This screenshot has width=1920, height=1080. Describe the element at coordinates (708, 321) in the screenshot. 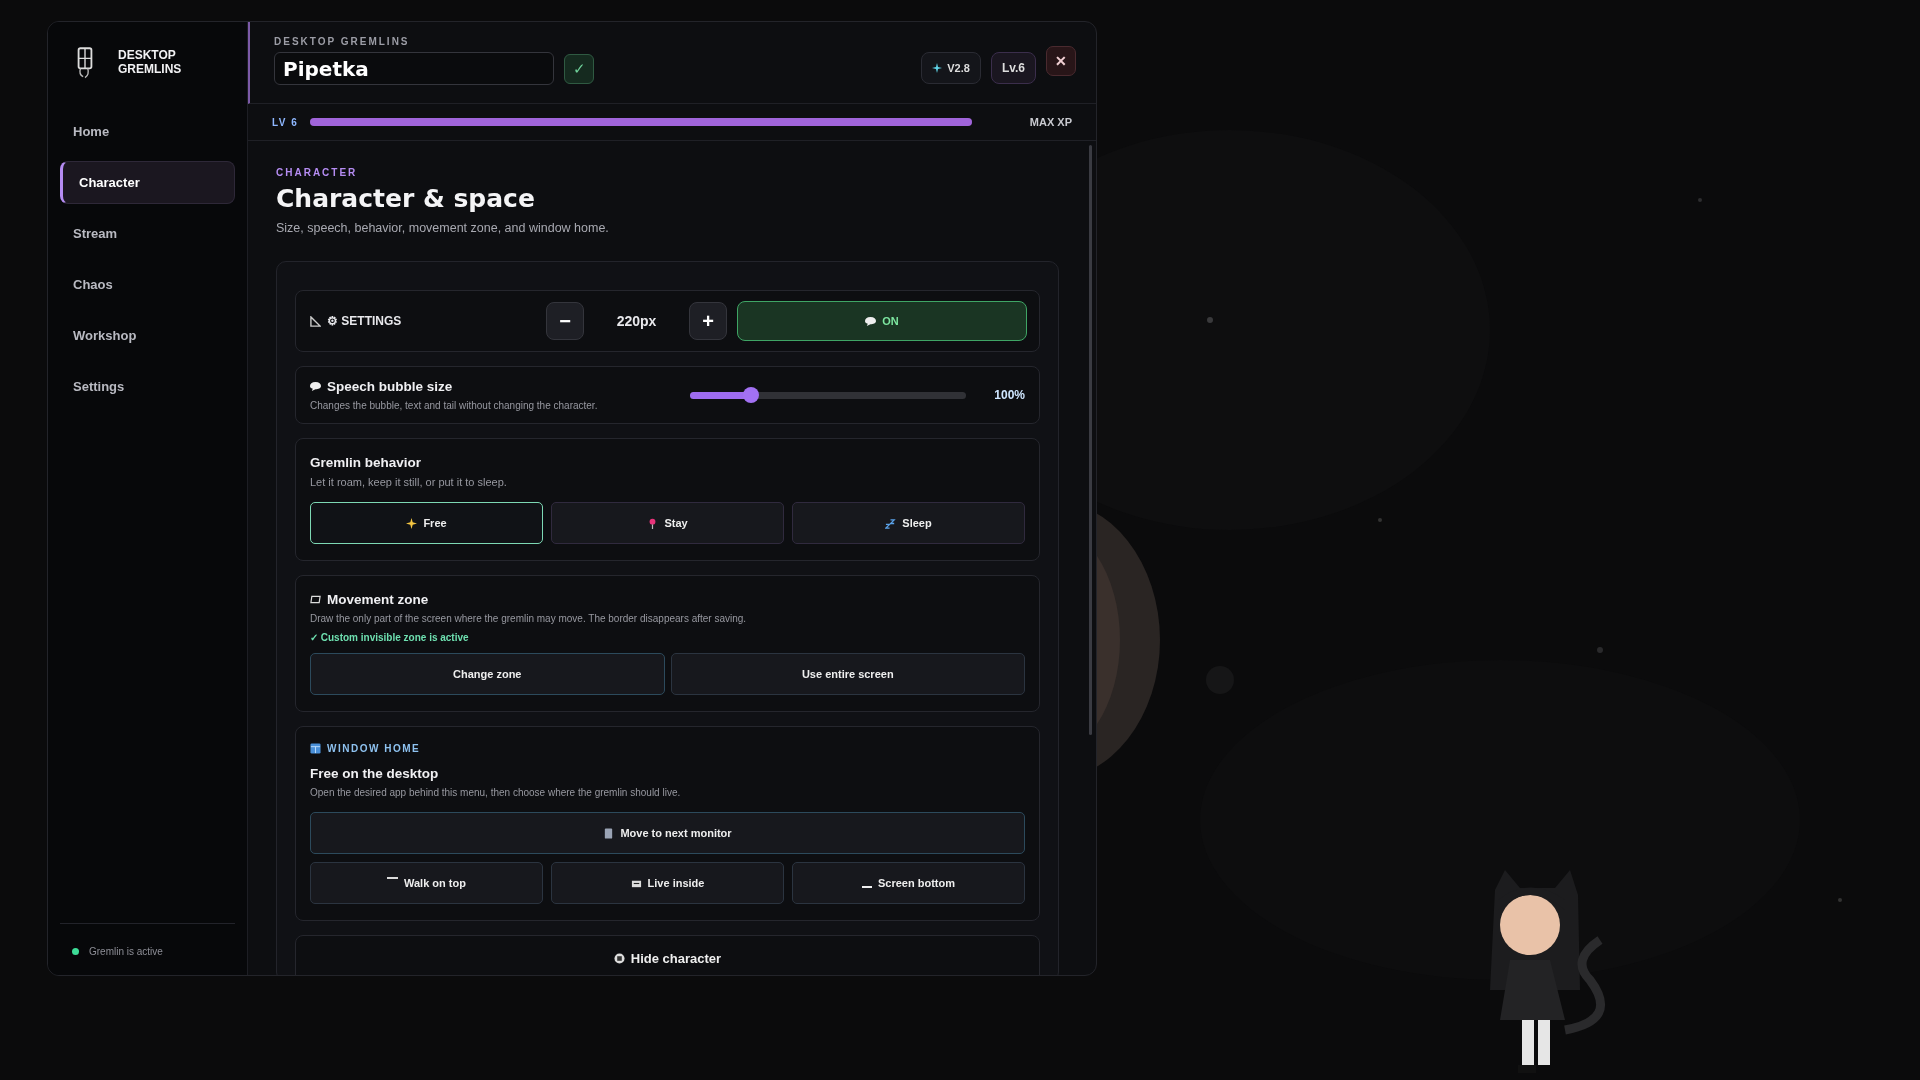

I see `increase-button: +` at that location.